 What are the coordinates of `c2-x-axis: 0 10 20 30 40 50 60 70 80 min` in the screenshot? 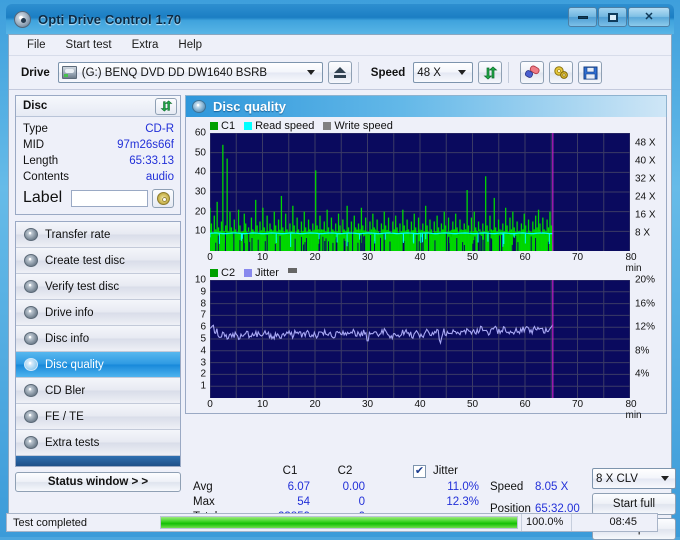 It's located at (424, 410).